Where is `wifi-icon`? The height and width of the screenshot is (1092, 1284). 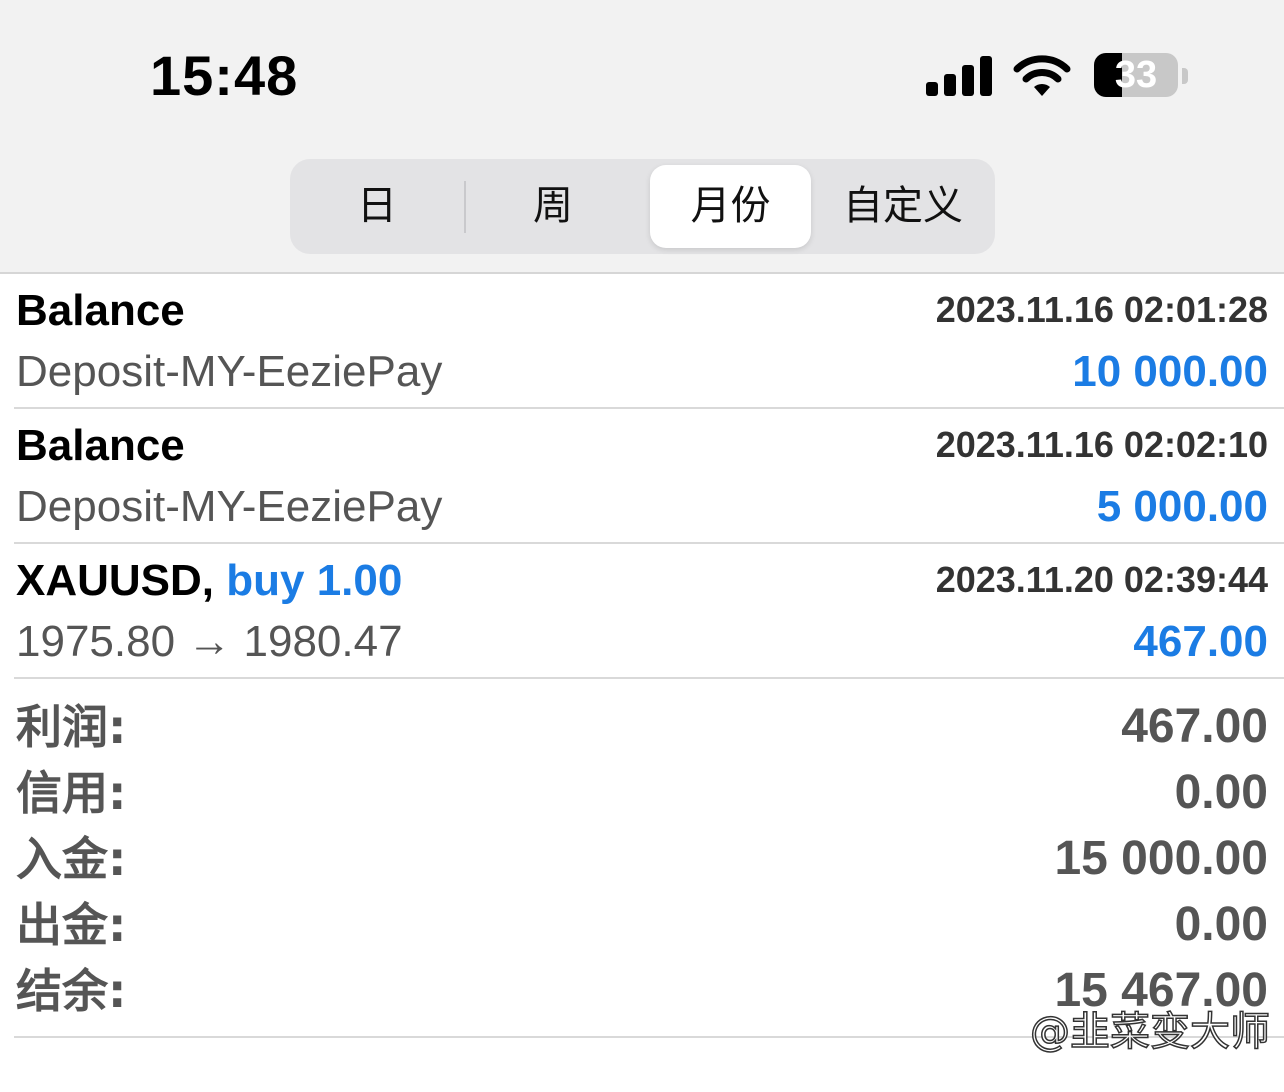
wifi-icon is located at coordinates (1042, 75).